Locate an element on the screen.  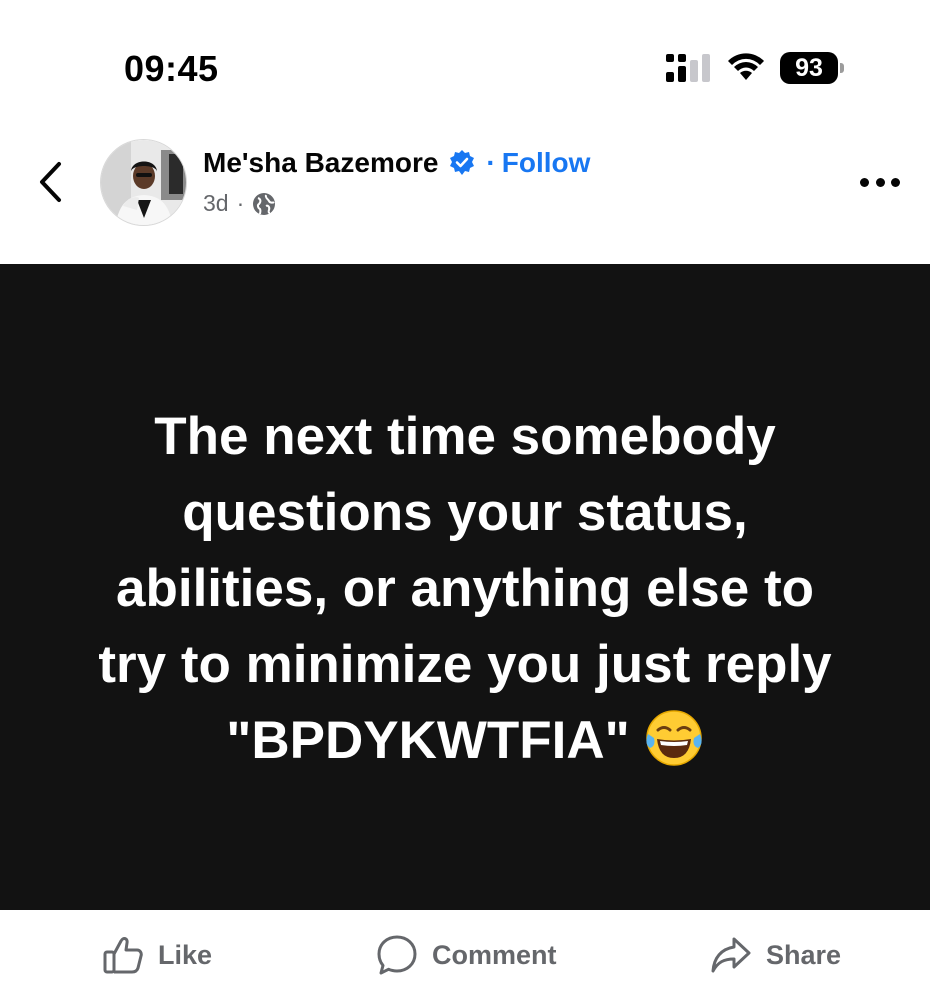
back-button is located at coordinates (50, 182).